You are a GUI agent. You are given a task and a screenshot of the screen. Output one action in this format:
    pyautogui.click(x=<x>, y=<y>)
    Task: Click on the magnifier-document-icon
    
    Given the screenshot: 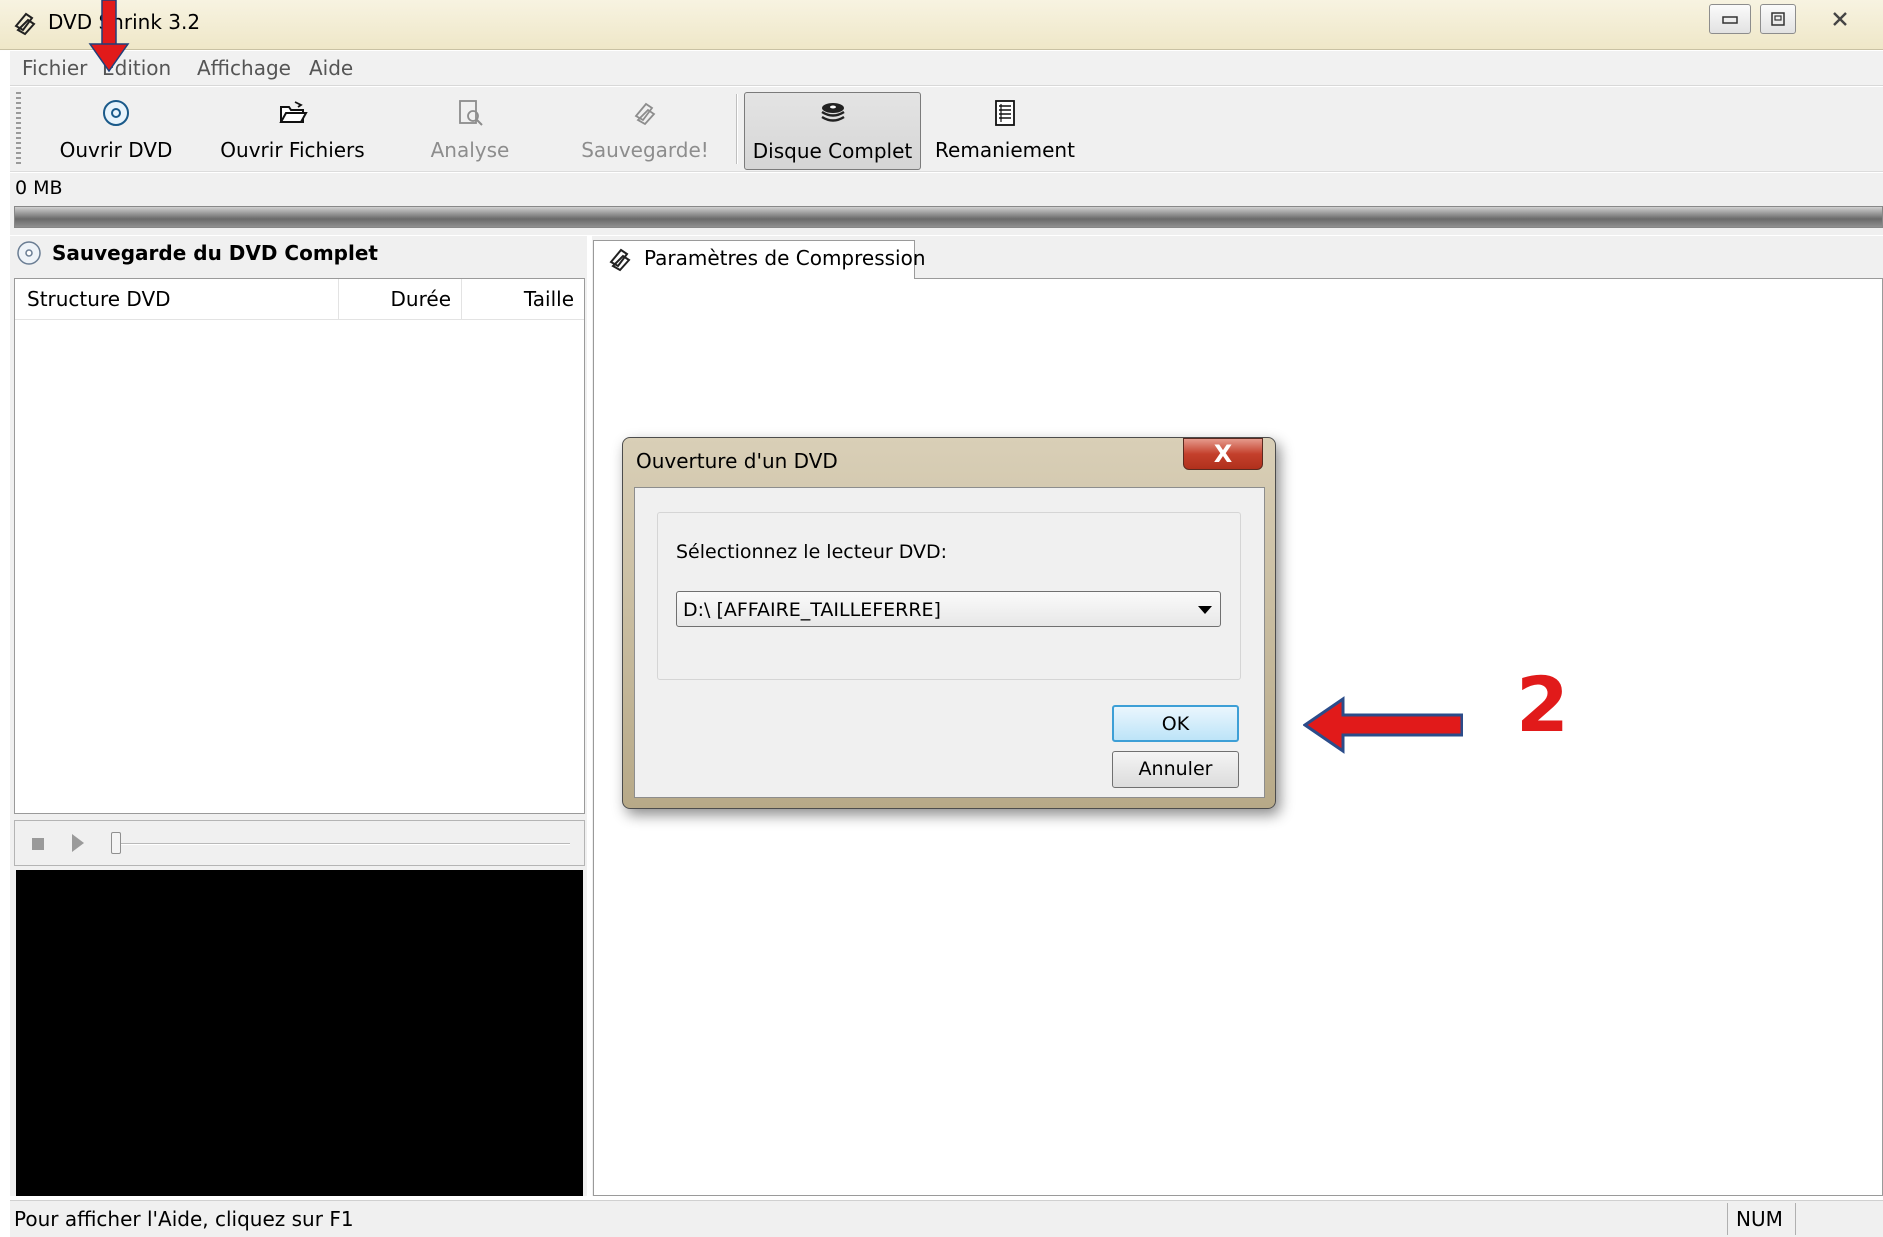 What is the action you would take?
    pyautogui.click(x=471, y=113)
    